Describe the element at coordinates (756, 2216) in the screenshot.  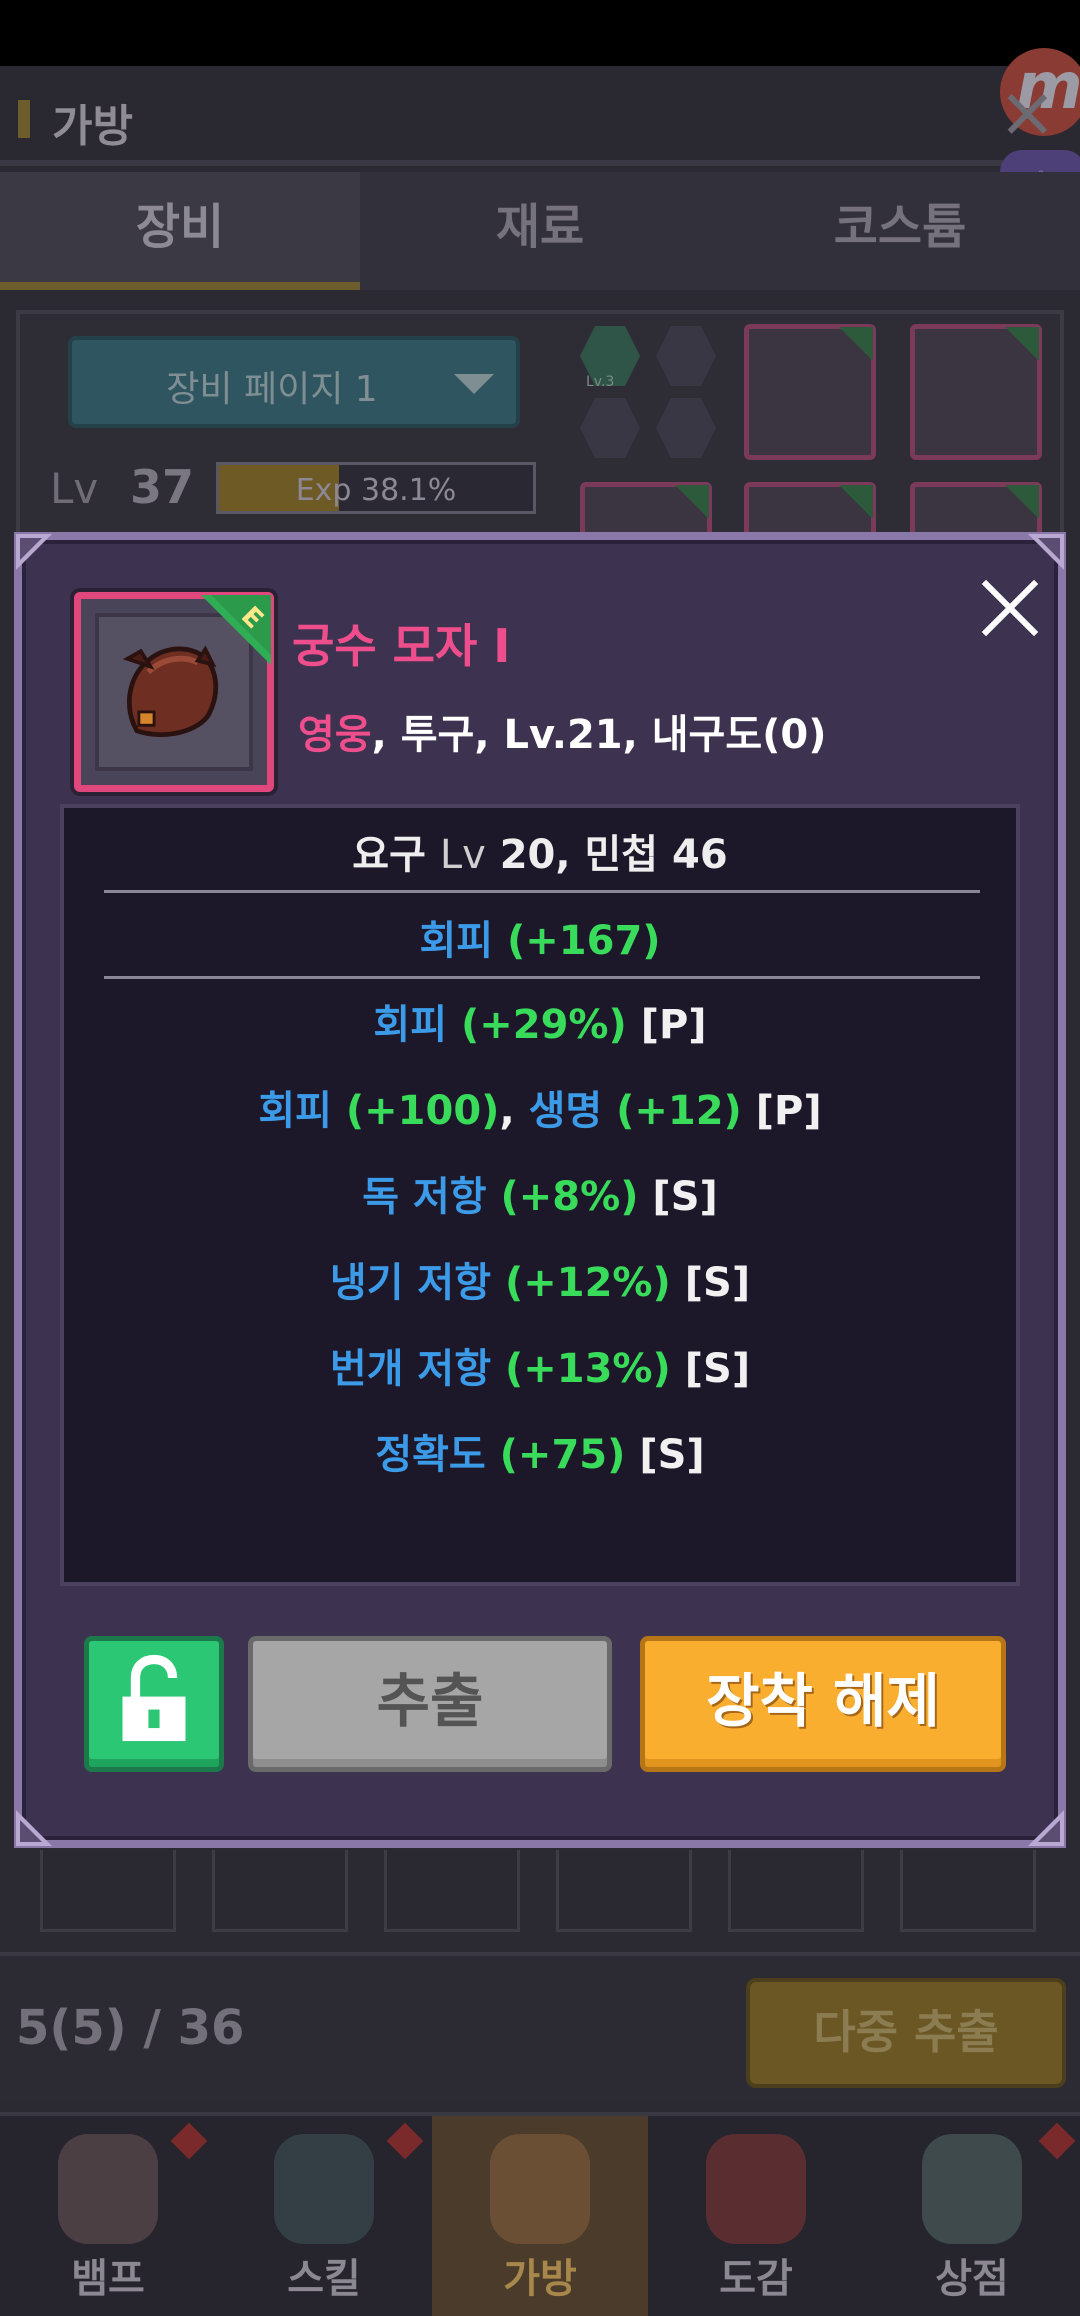
I see `nav-item-codex: 도감` at that location.